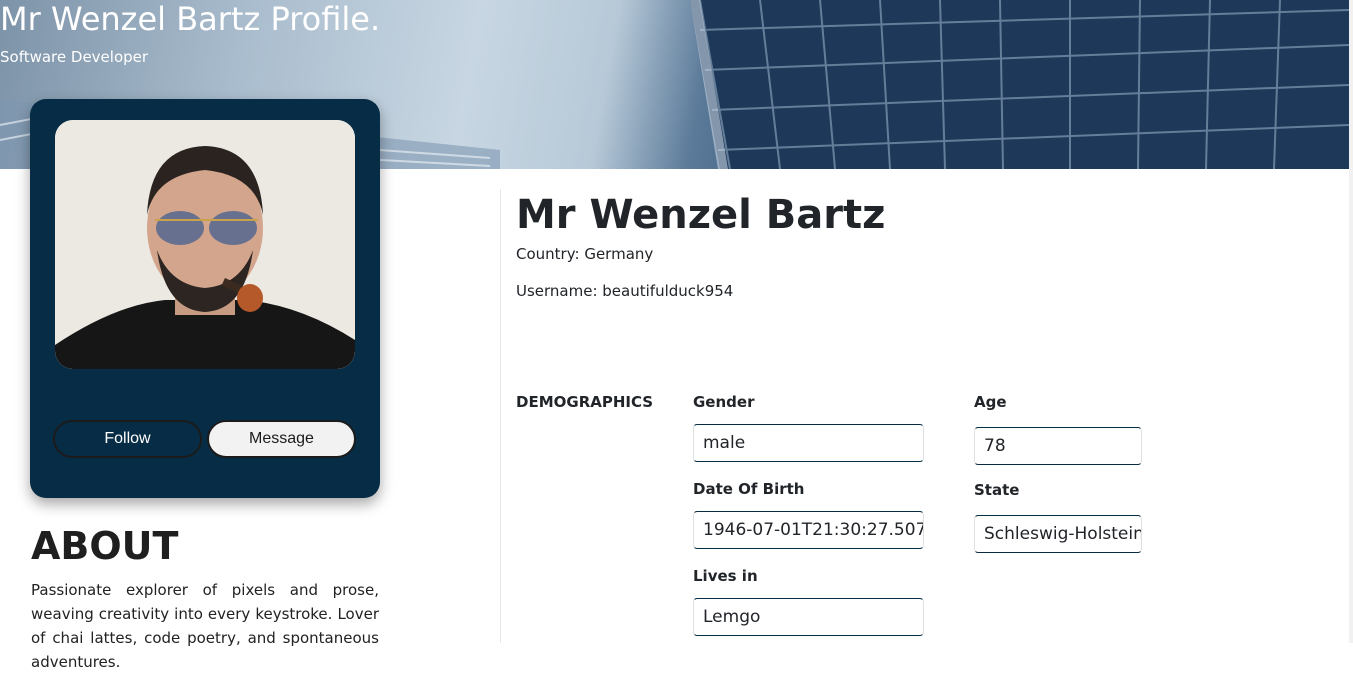 The image size is (1353, 674). What do you see at coordinates (749, 489) in the screenshot?
I see `dob-label: Date Of Birth` at bounding box center [749, 489].